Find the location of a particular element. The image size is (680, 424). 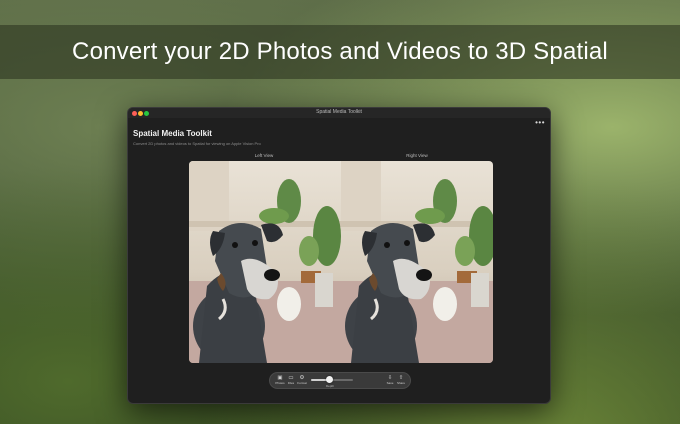

format-label: Format is located at coordinates (302, 383).